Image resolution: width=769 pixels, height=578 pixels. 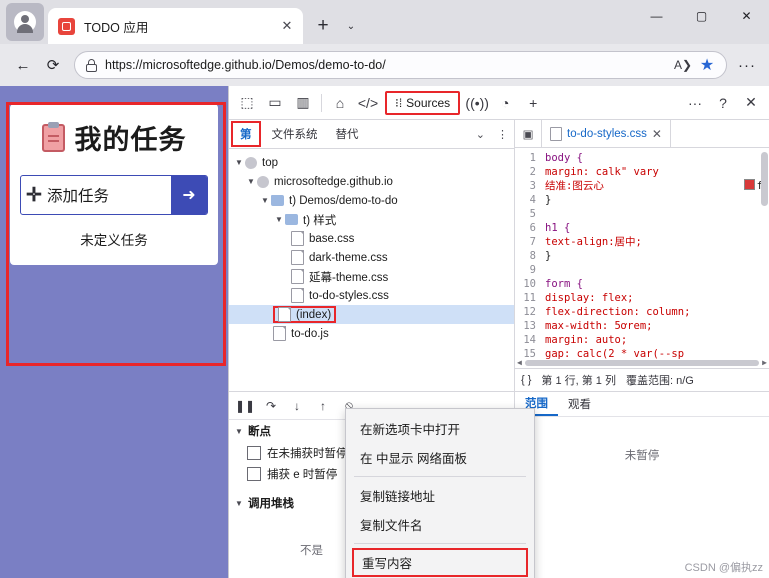 What do you see at coordinates (440, 562) in the screenshot?
I see `menu-item-override-content: 重写内容` at bounding box center [440, 562].